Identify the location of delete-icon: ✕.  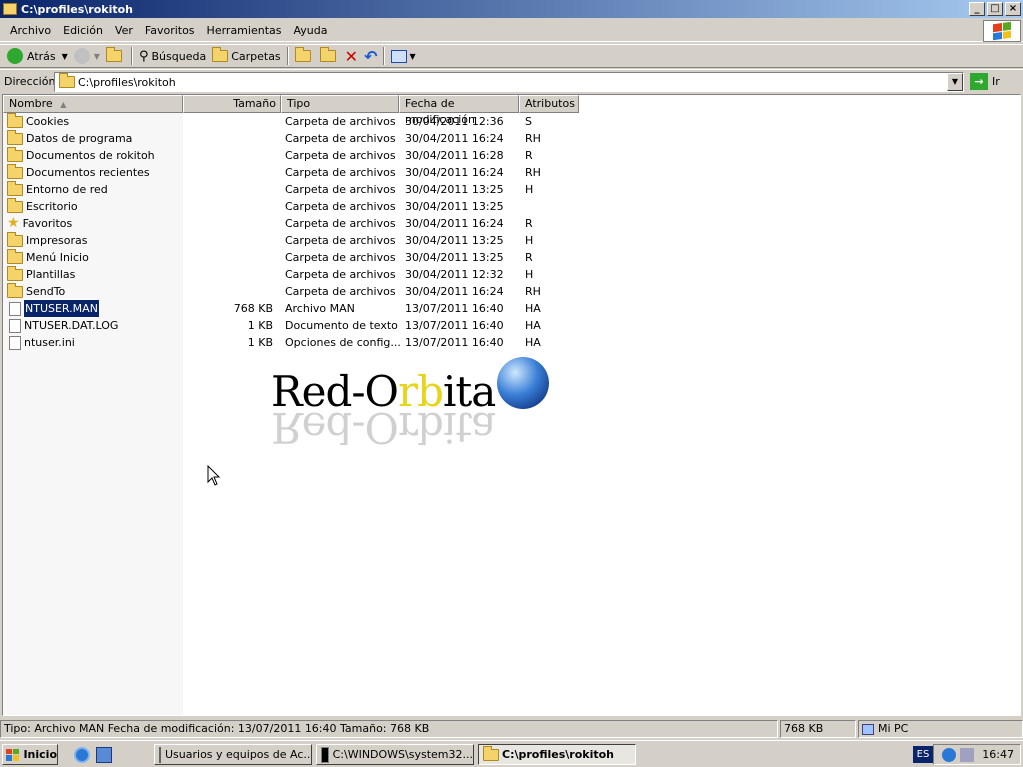
(351, 56).